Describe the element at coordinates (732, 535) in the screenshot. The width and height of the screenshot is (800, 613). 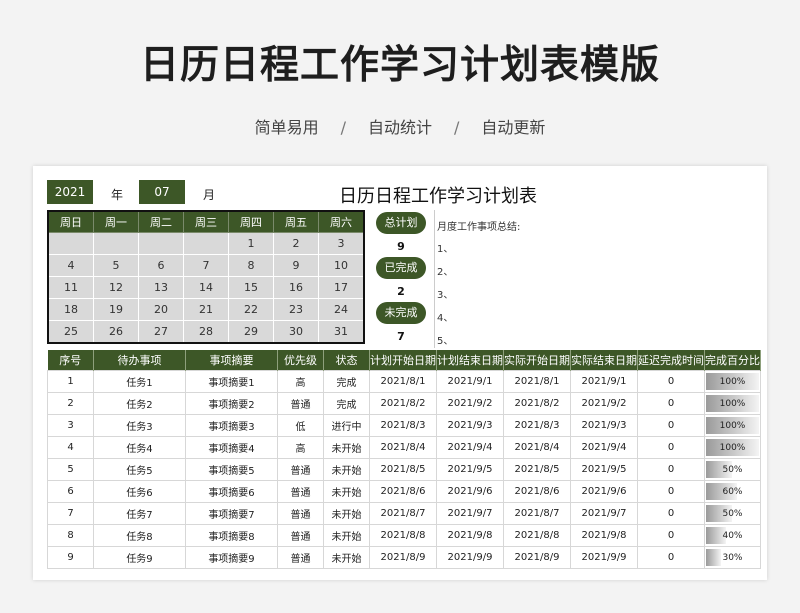
I see `progress-cell: 40%` at that location.